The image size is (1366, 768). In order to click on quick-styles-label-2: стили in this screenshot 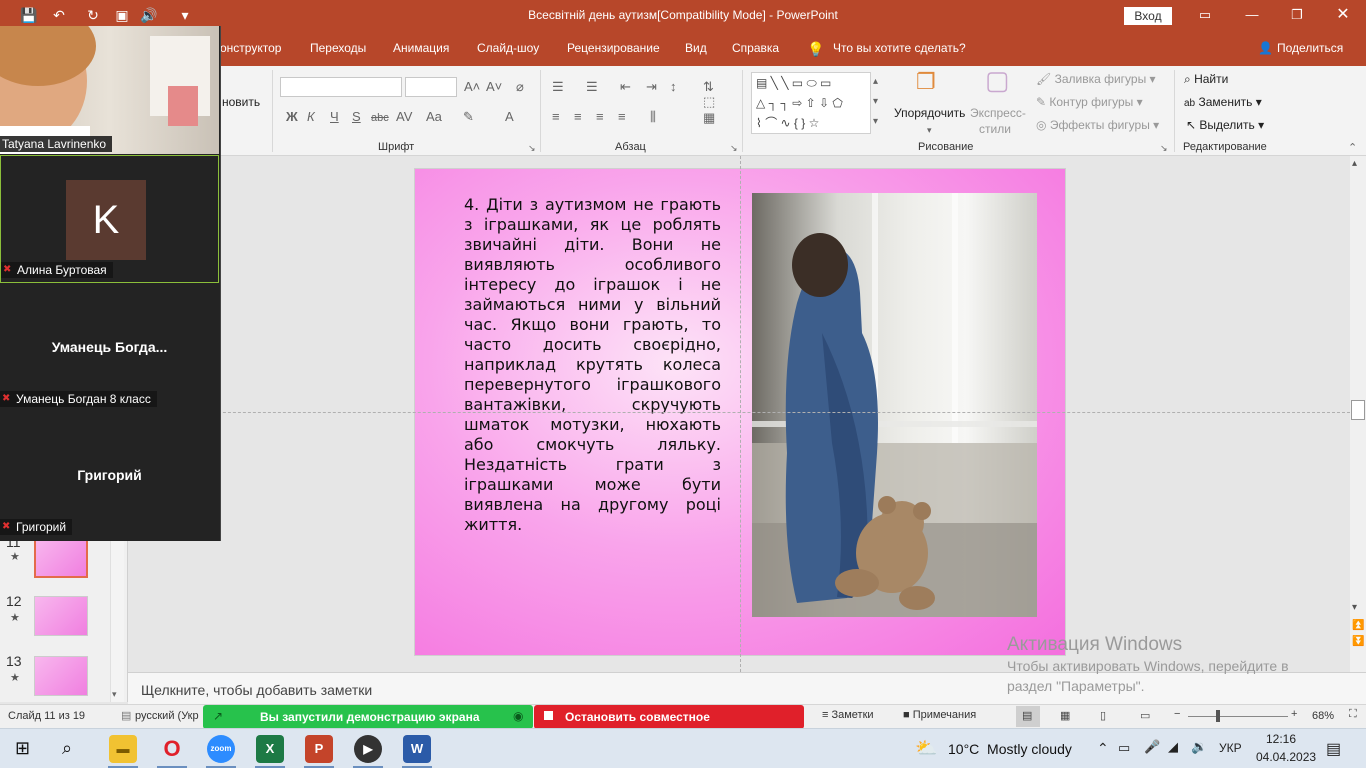, I will do `click(995, 129)`.